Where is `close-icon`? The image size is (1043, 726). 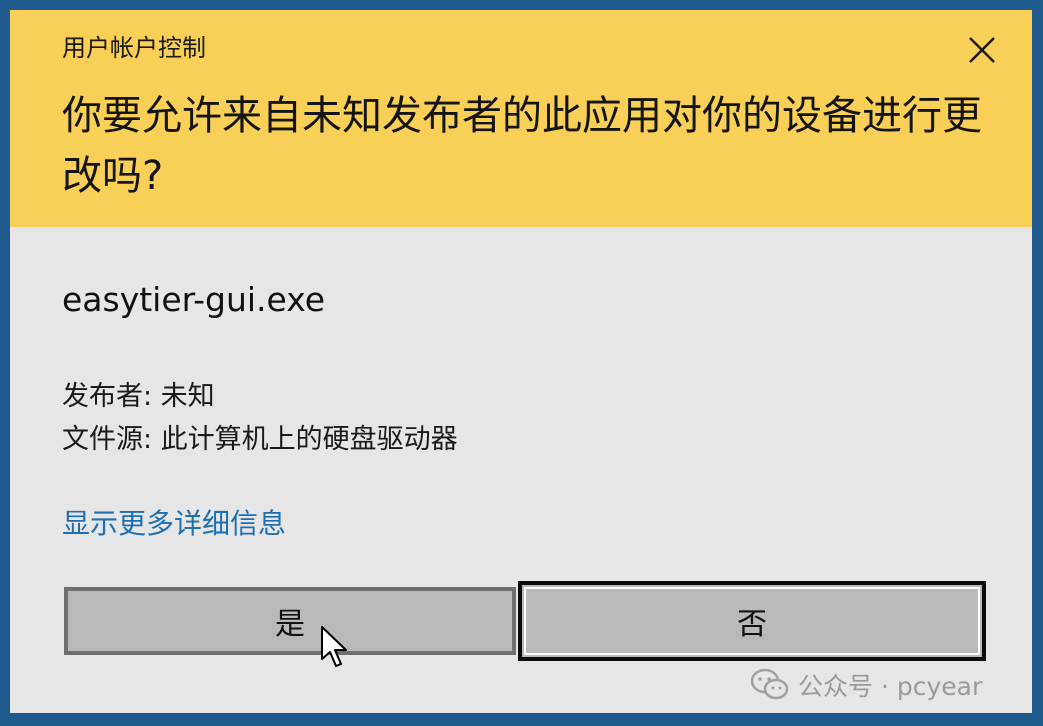
close-icon is located at coordinates (982, 50).